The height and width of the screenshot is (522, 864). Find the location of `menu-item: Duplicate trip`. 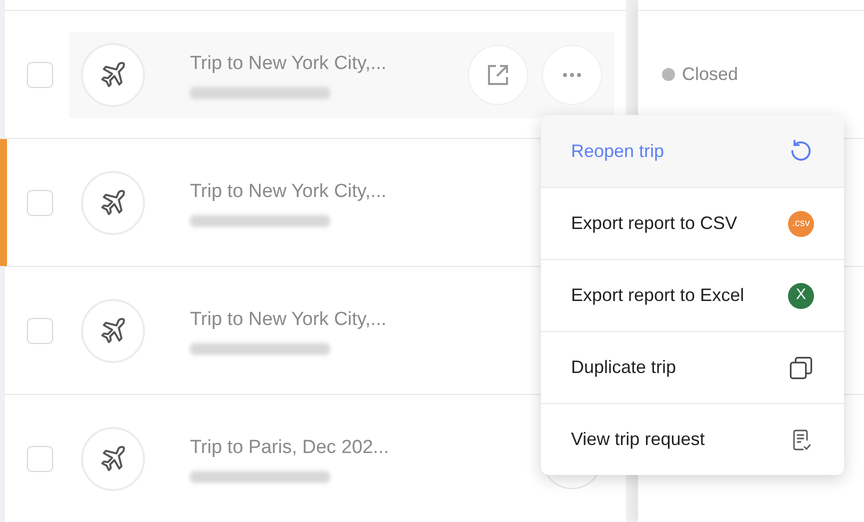

menu-item: Duplicate trip is located at coordinates (692, 367).